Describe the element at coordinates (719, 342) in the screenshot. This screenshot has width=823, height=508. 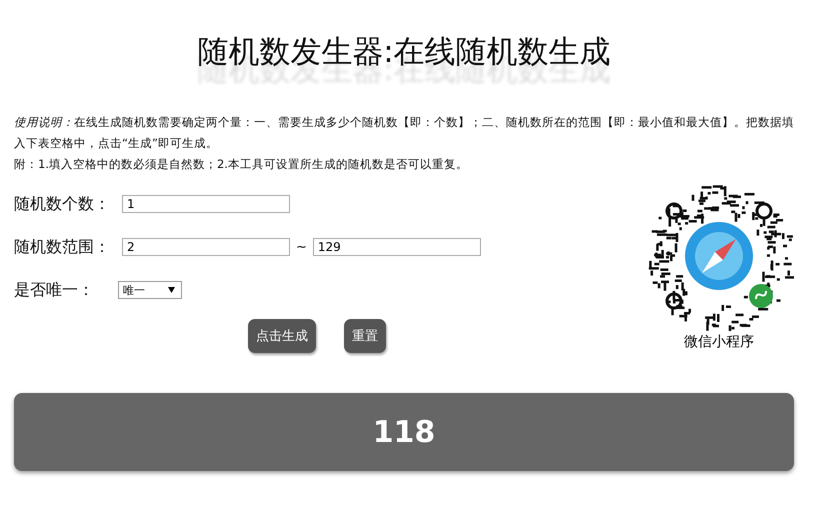
I see `qr-caption: 微信小程序` at that location.